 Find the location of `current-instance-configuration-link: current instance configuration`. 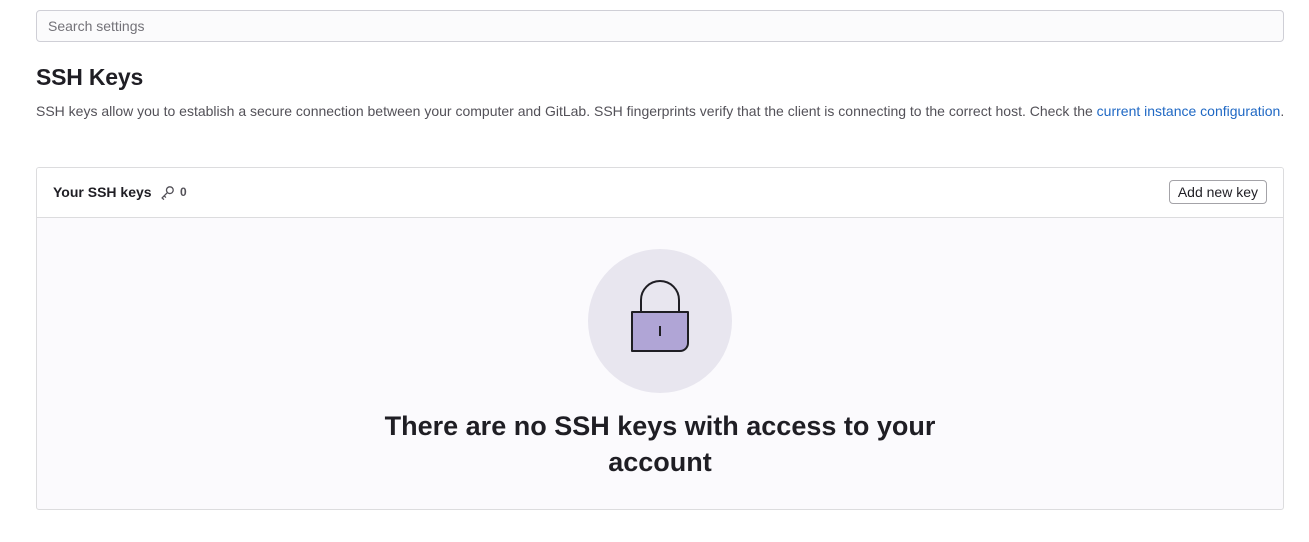

current-instance-configuration-link: current instance configuration is located at coordinates (1189, 111).